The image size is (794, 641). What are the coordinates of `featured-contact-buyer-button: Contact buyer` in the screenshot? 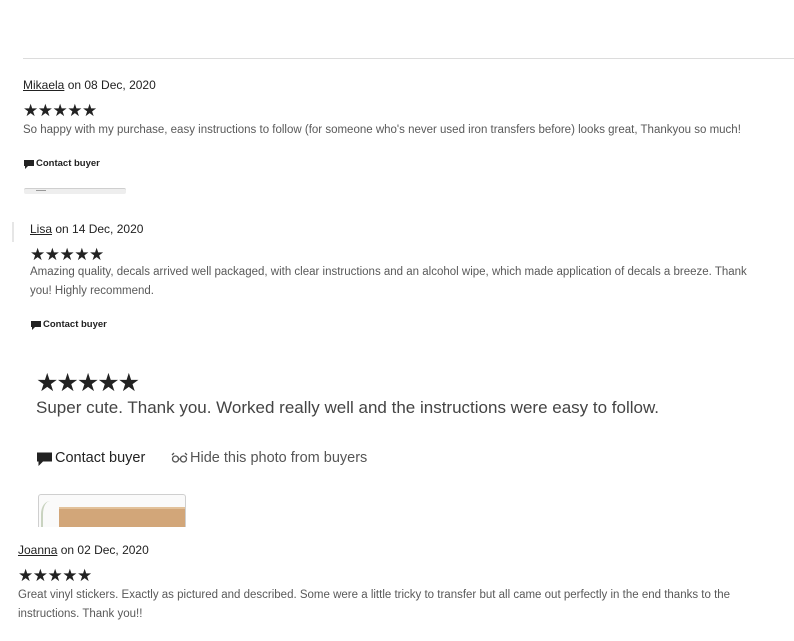 It's located at (91, 458).